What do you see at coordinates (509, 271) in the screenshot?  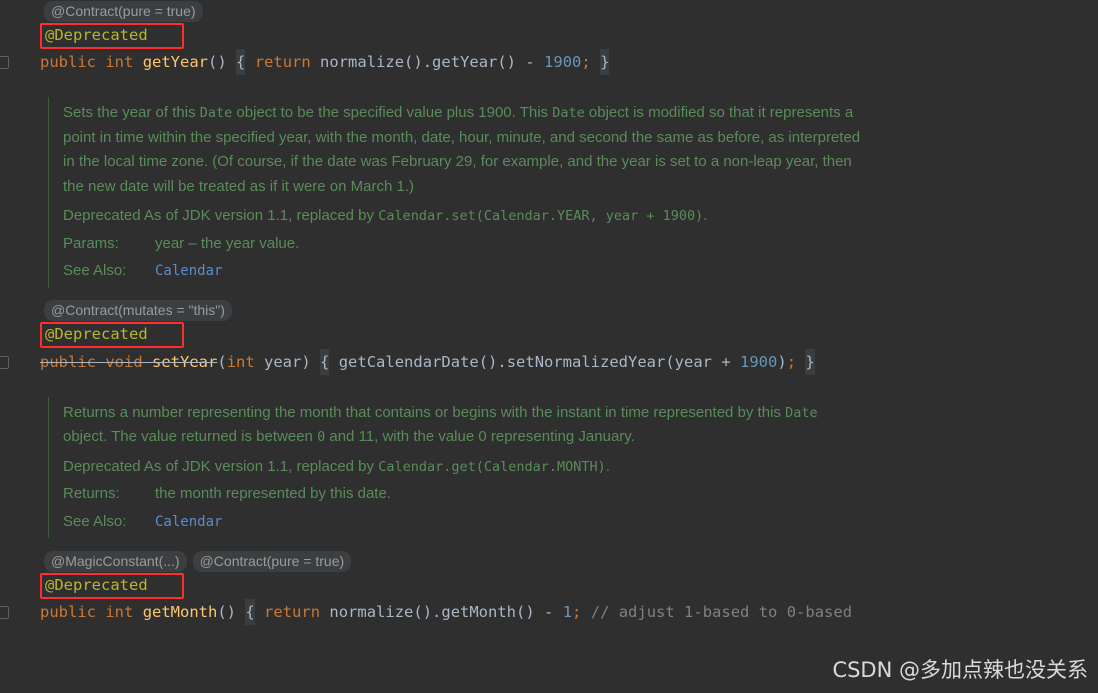 I see `javadoc-link-calendar-1: Calendar` at bounding box center [509, 271].